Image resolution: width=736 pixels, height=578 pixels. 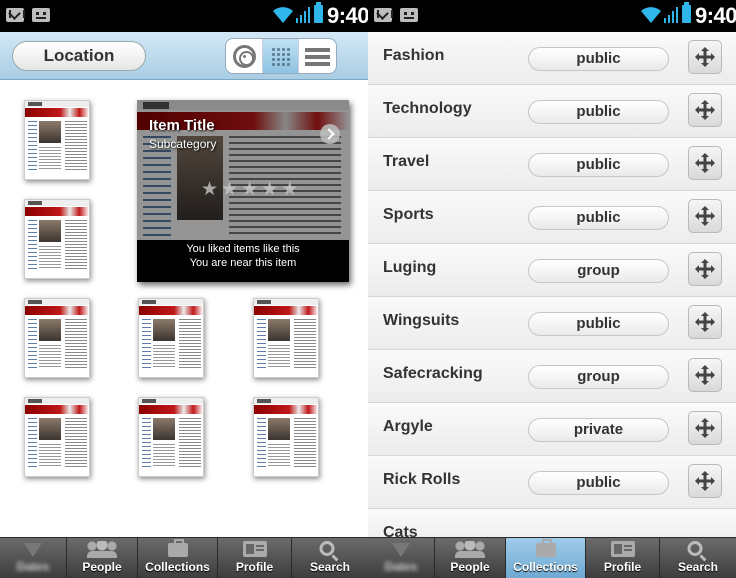 I want to click on collection-row: Wingsuits public, so click(x=552, y=323).